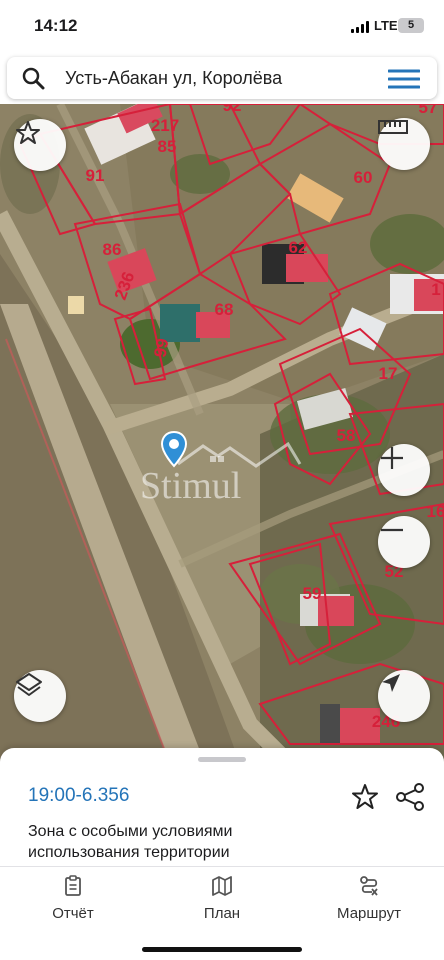 Image resolution: width=444 pixels, height=960 pixels. I want to click on plot-number: 92, so click(232, 109).